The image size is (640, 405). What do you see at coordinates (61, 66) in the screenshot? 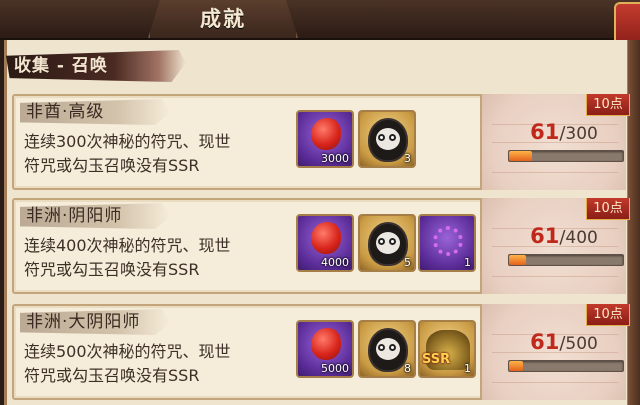
I see `section-title: 收集 - 召唤` at bounding box center [61, 66].